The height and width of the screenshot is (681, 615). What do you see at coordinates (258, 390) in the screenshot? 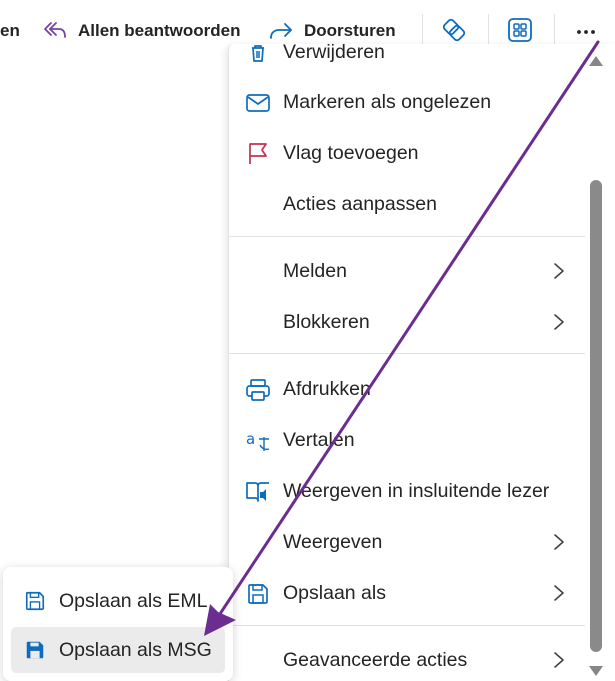
I see `printer-icon` at bounding box center [258, 390].